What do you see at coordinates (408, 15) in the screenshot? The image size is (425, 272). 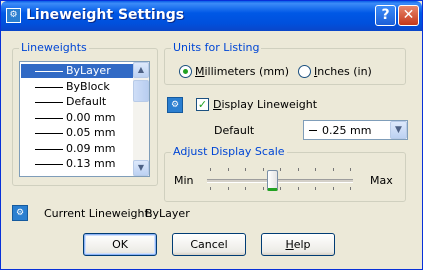 I see `close-button: ✕` at bounding box center [408, 15].